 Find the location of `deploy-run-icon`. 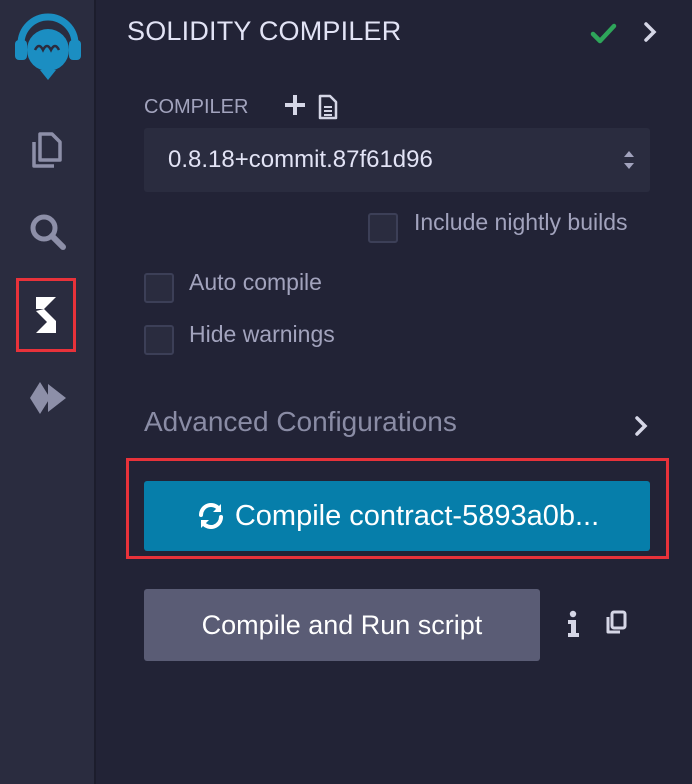

deploy-run-icon is located at coordinates (48, 398).